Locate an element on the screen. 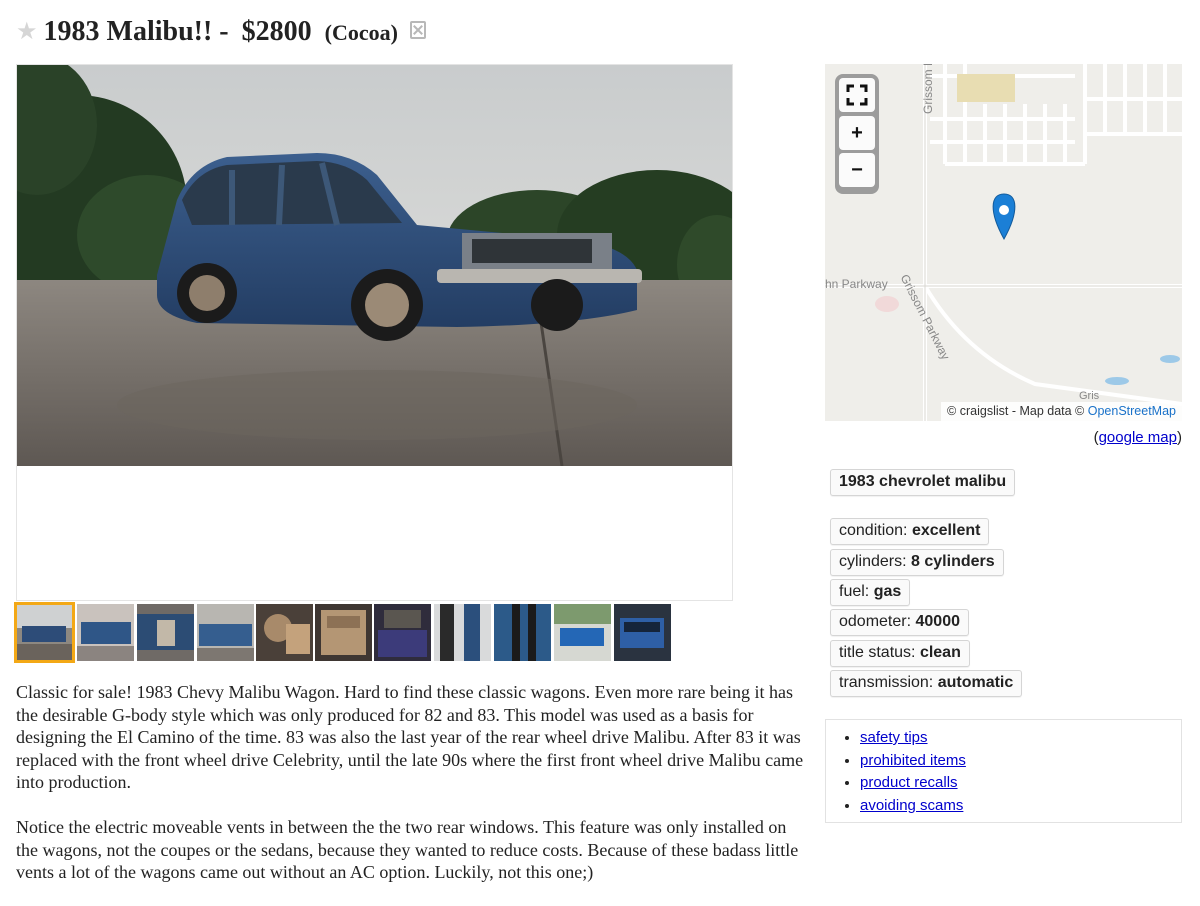 This screenshot has height=906, width=1200. posting-title-text: 1983 Malibu!! is located at coordinates (128, 31).